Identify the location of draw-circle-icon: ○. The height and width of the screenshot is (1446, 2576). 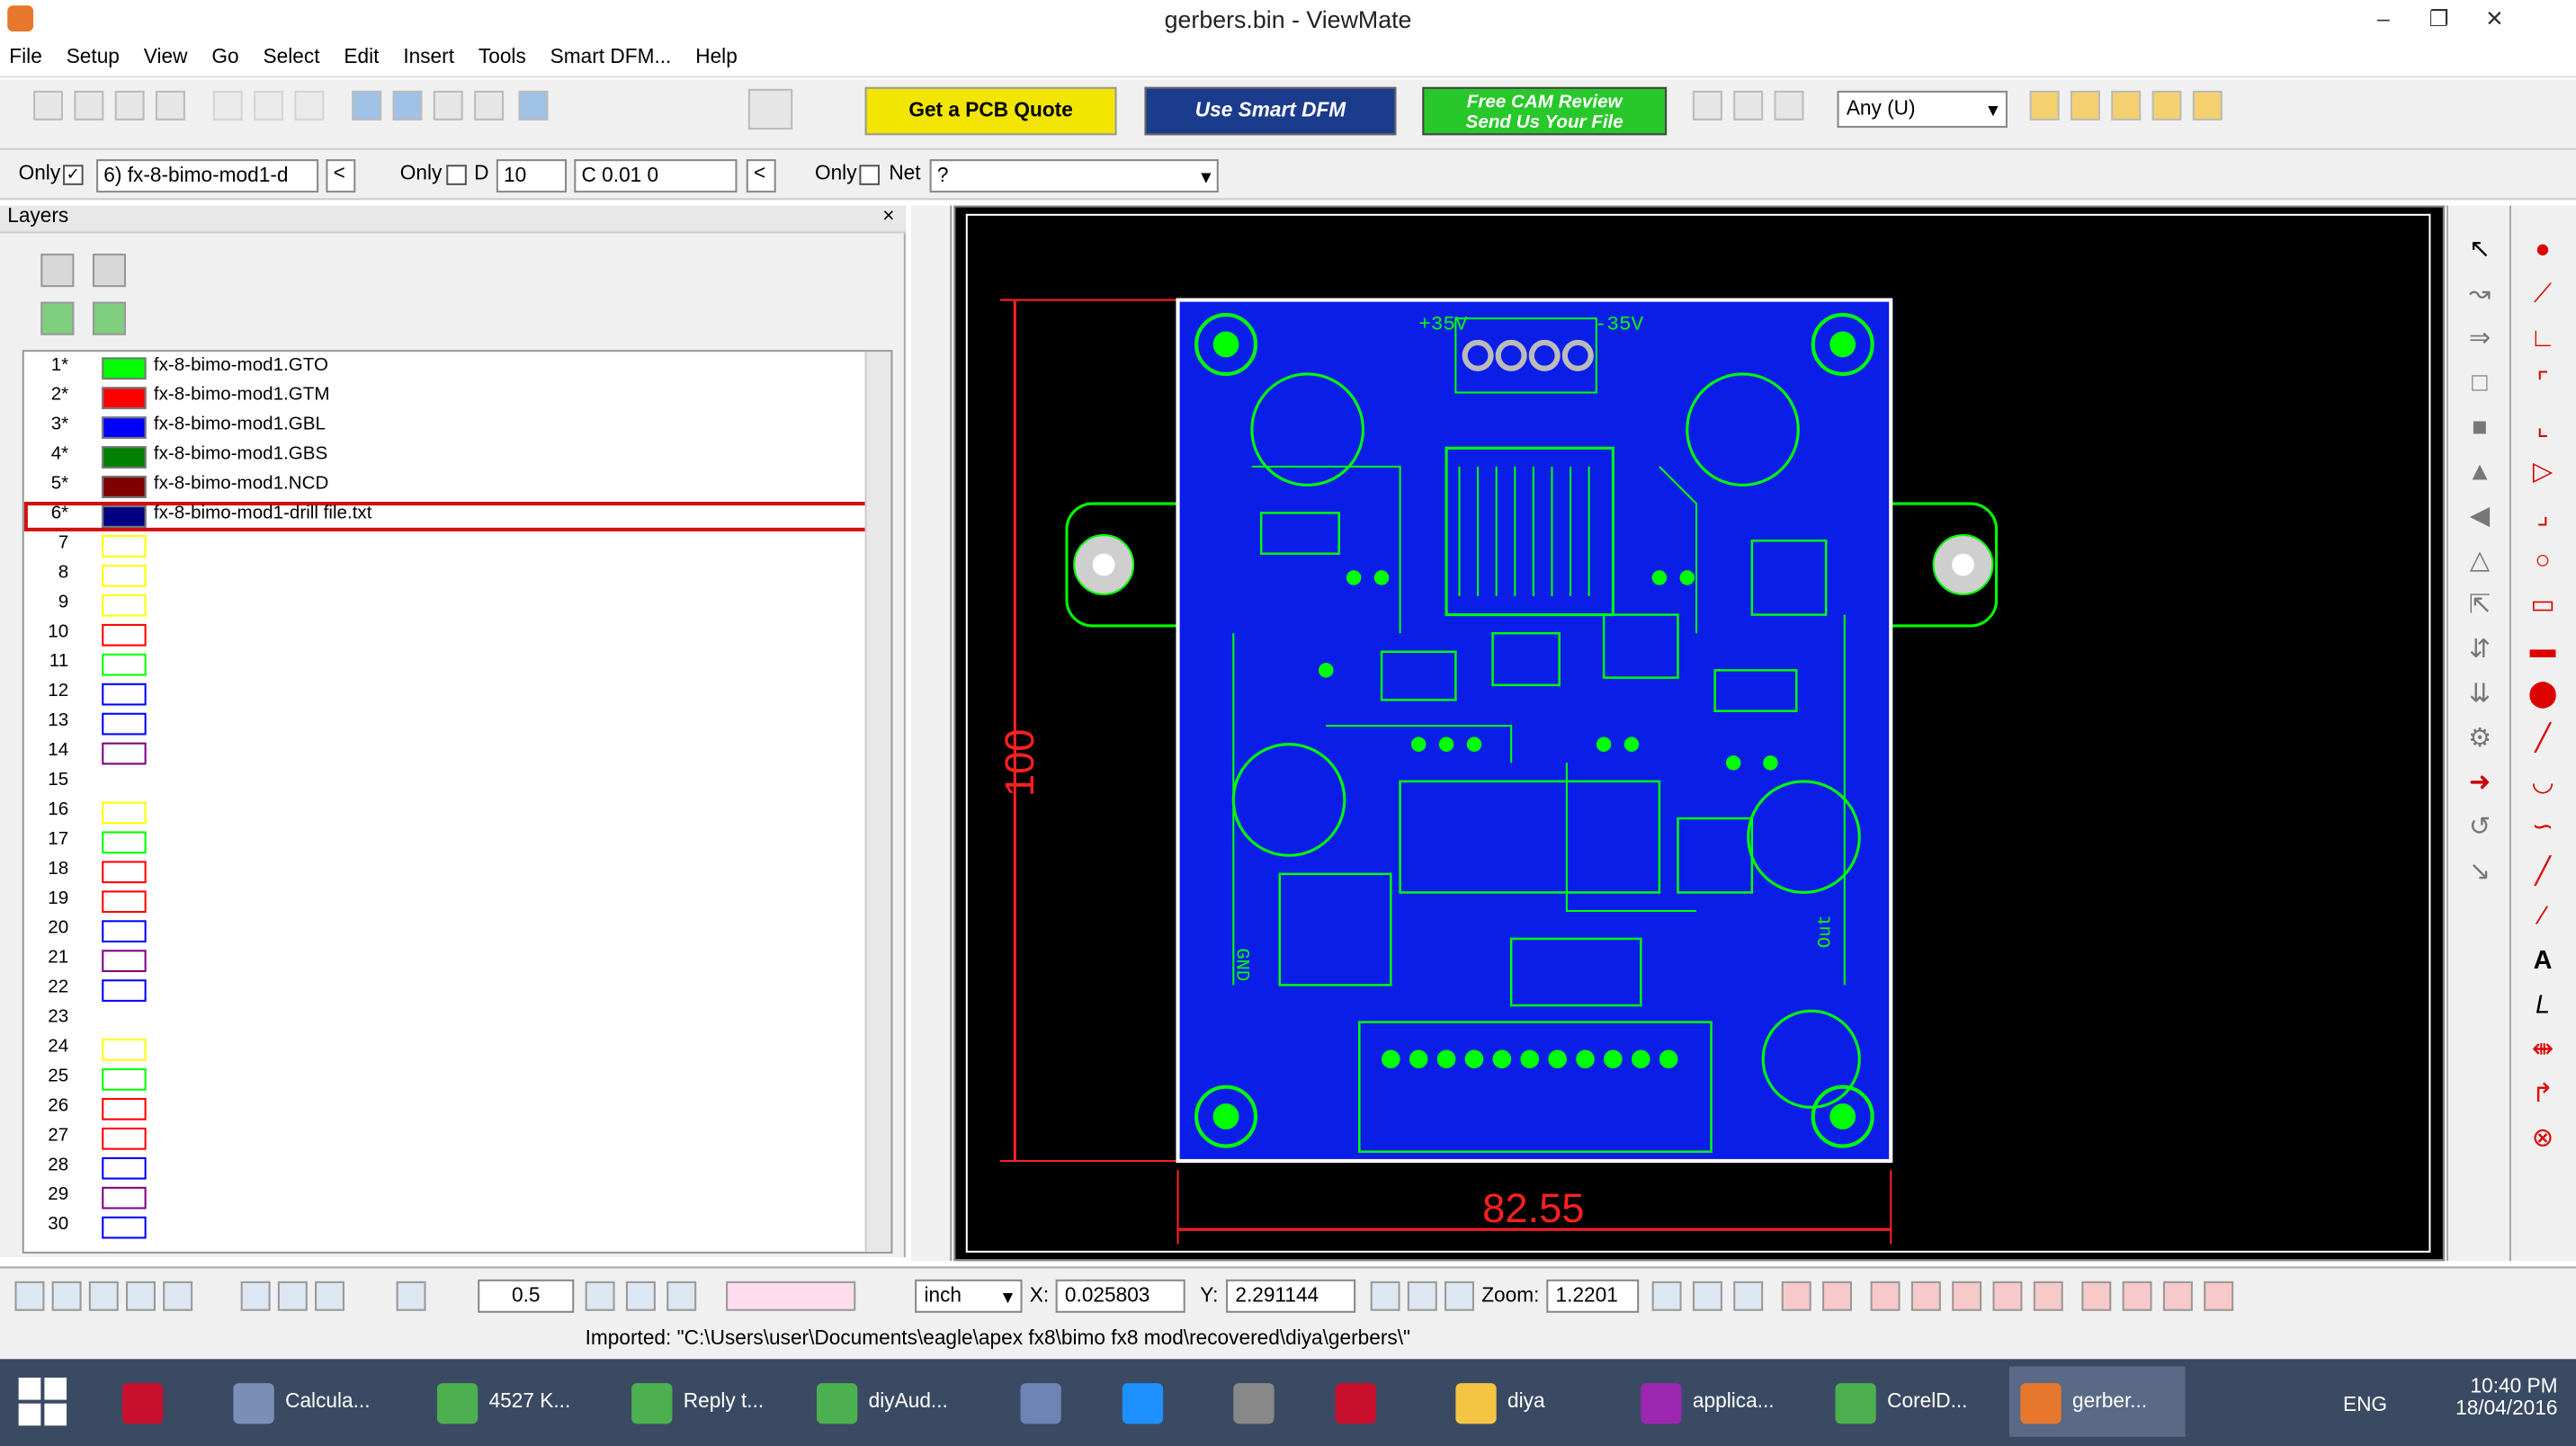
(2542, 559).